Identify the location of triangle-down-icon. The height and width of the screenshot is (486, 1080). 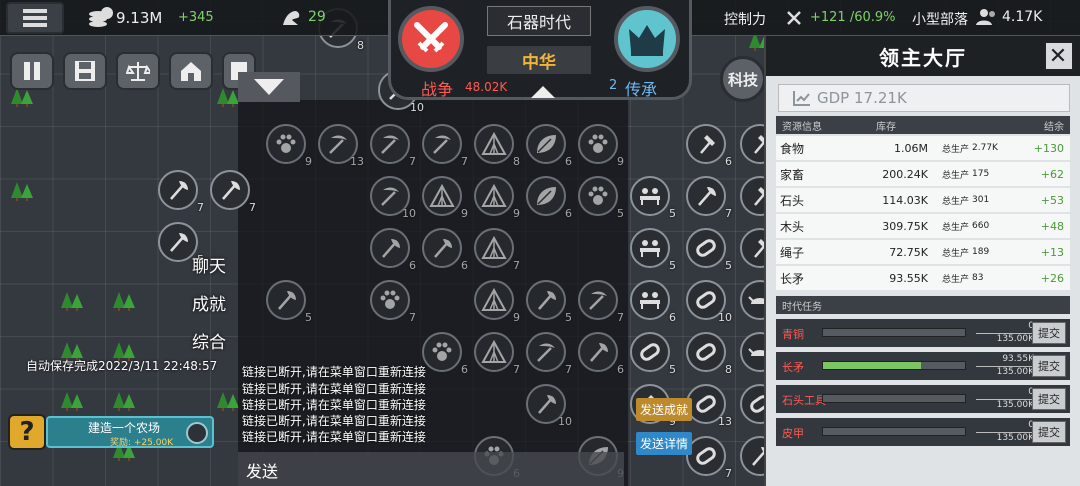
(269, 87).